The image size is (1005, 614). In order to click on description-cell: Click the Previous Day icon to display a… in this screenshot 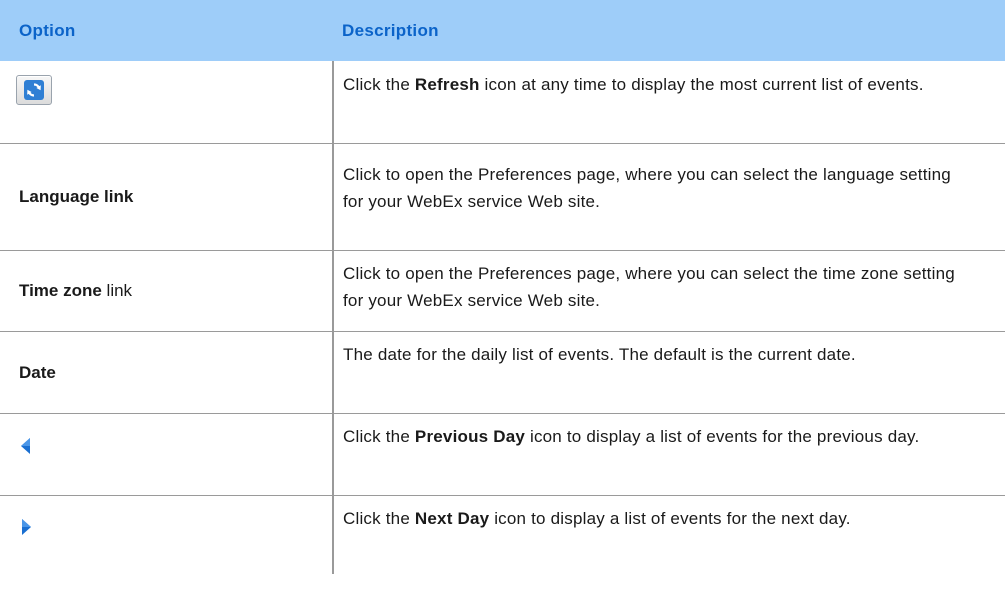, I will do `click(669, 454)`.